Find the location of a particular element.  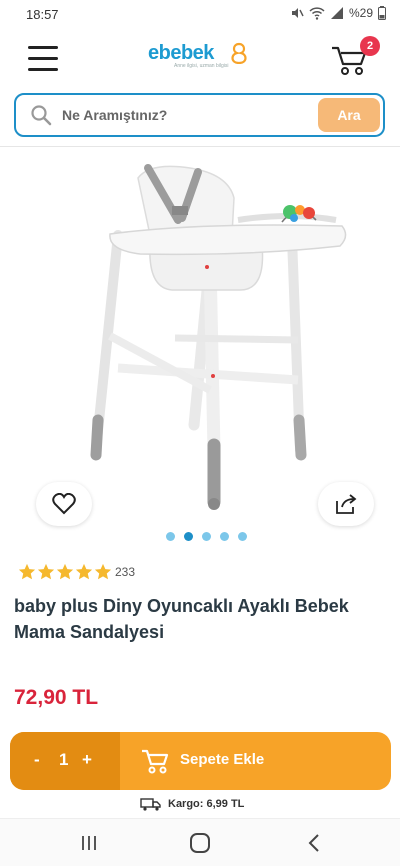

share-icon is located at coordinates (346, 504).